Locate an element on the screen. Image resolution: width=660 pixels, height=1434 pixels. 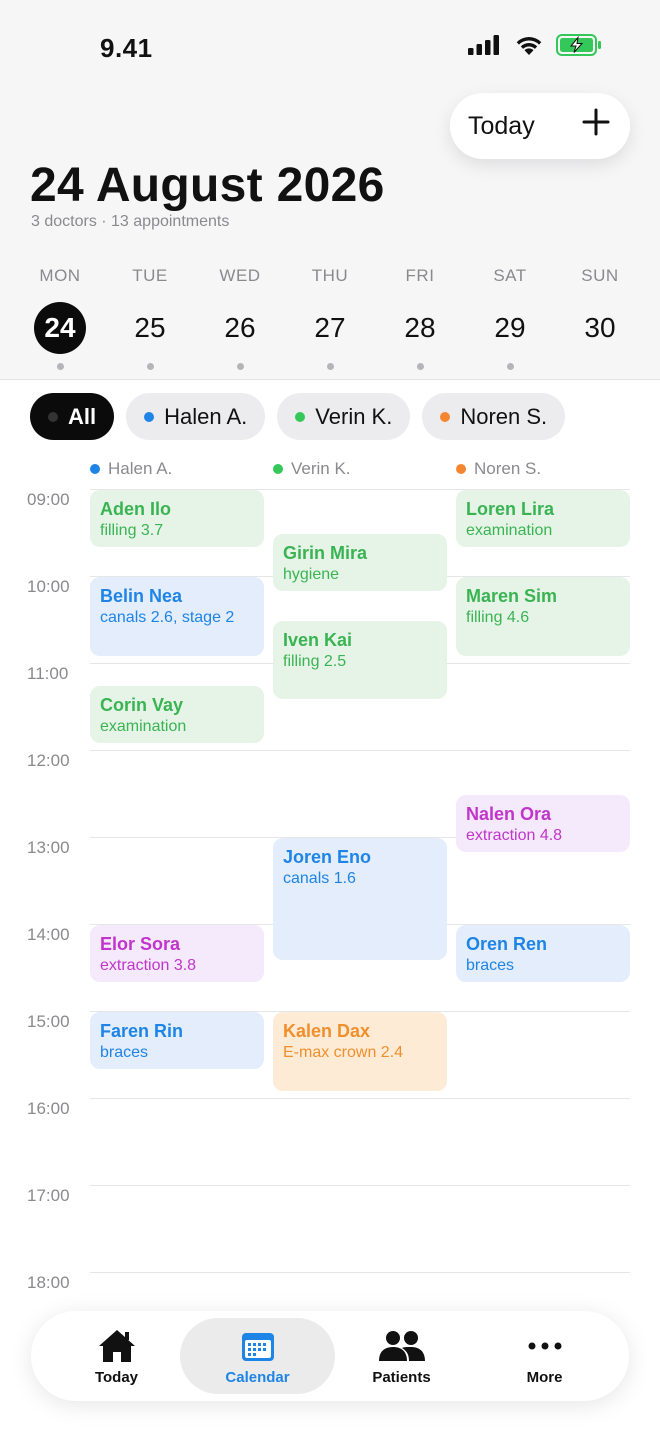
appointment-card: Maren Sim filling 4.6 is located at coordinates (543, 616).